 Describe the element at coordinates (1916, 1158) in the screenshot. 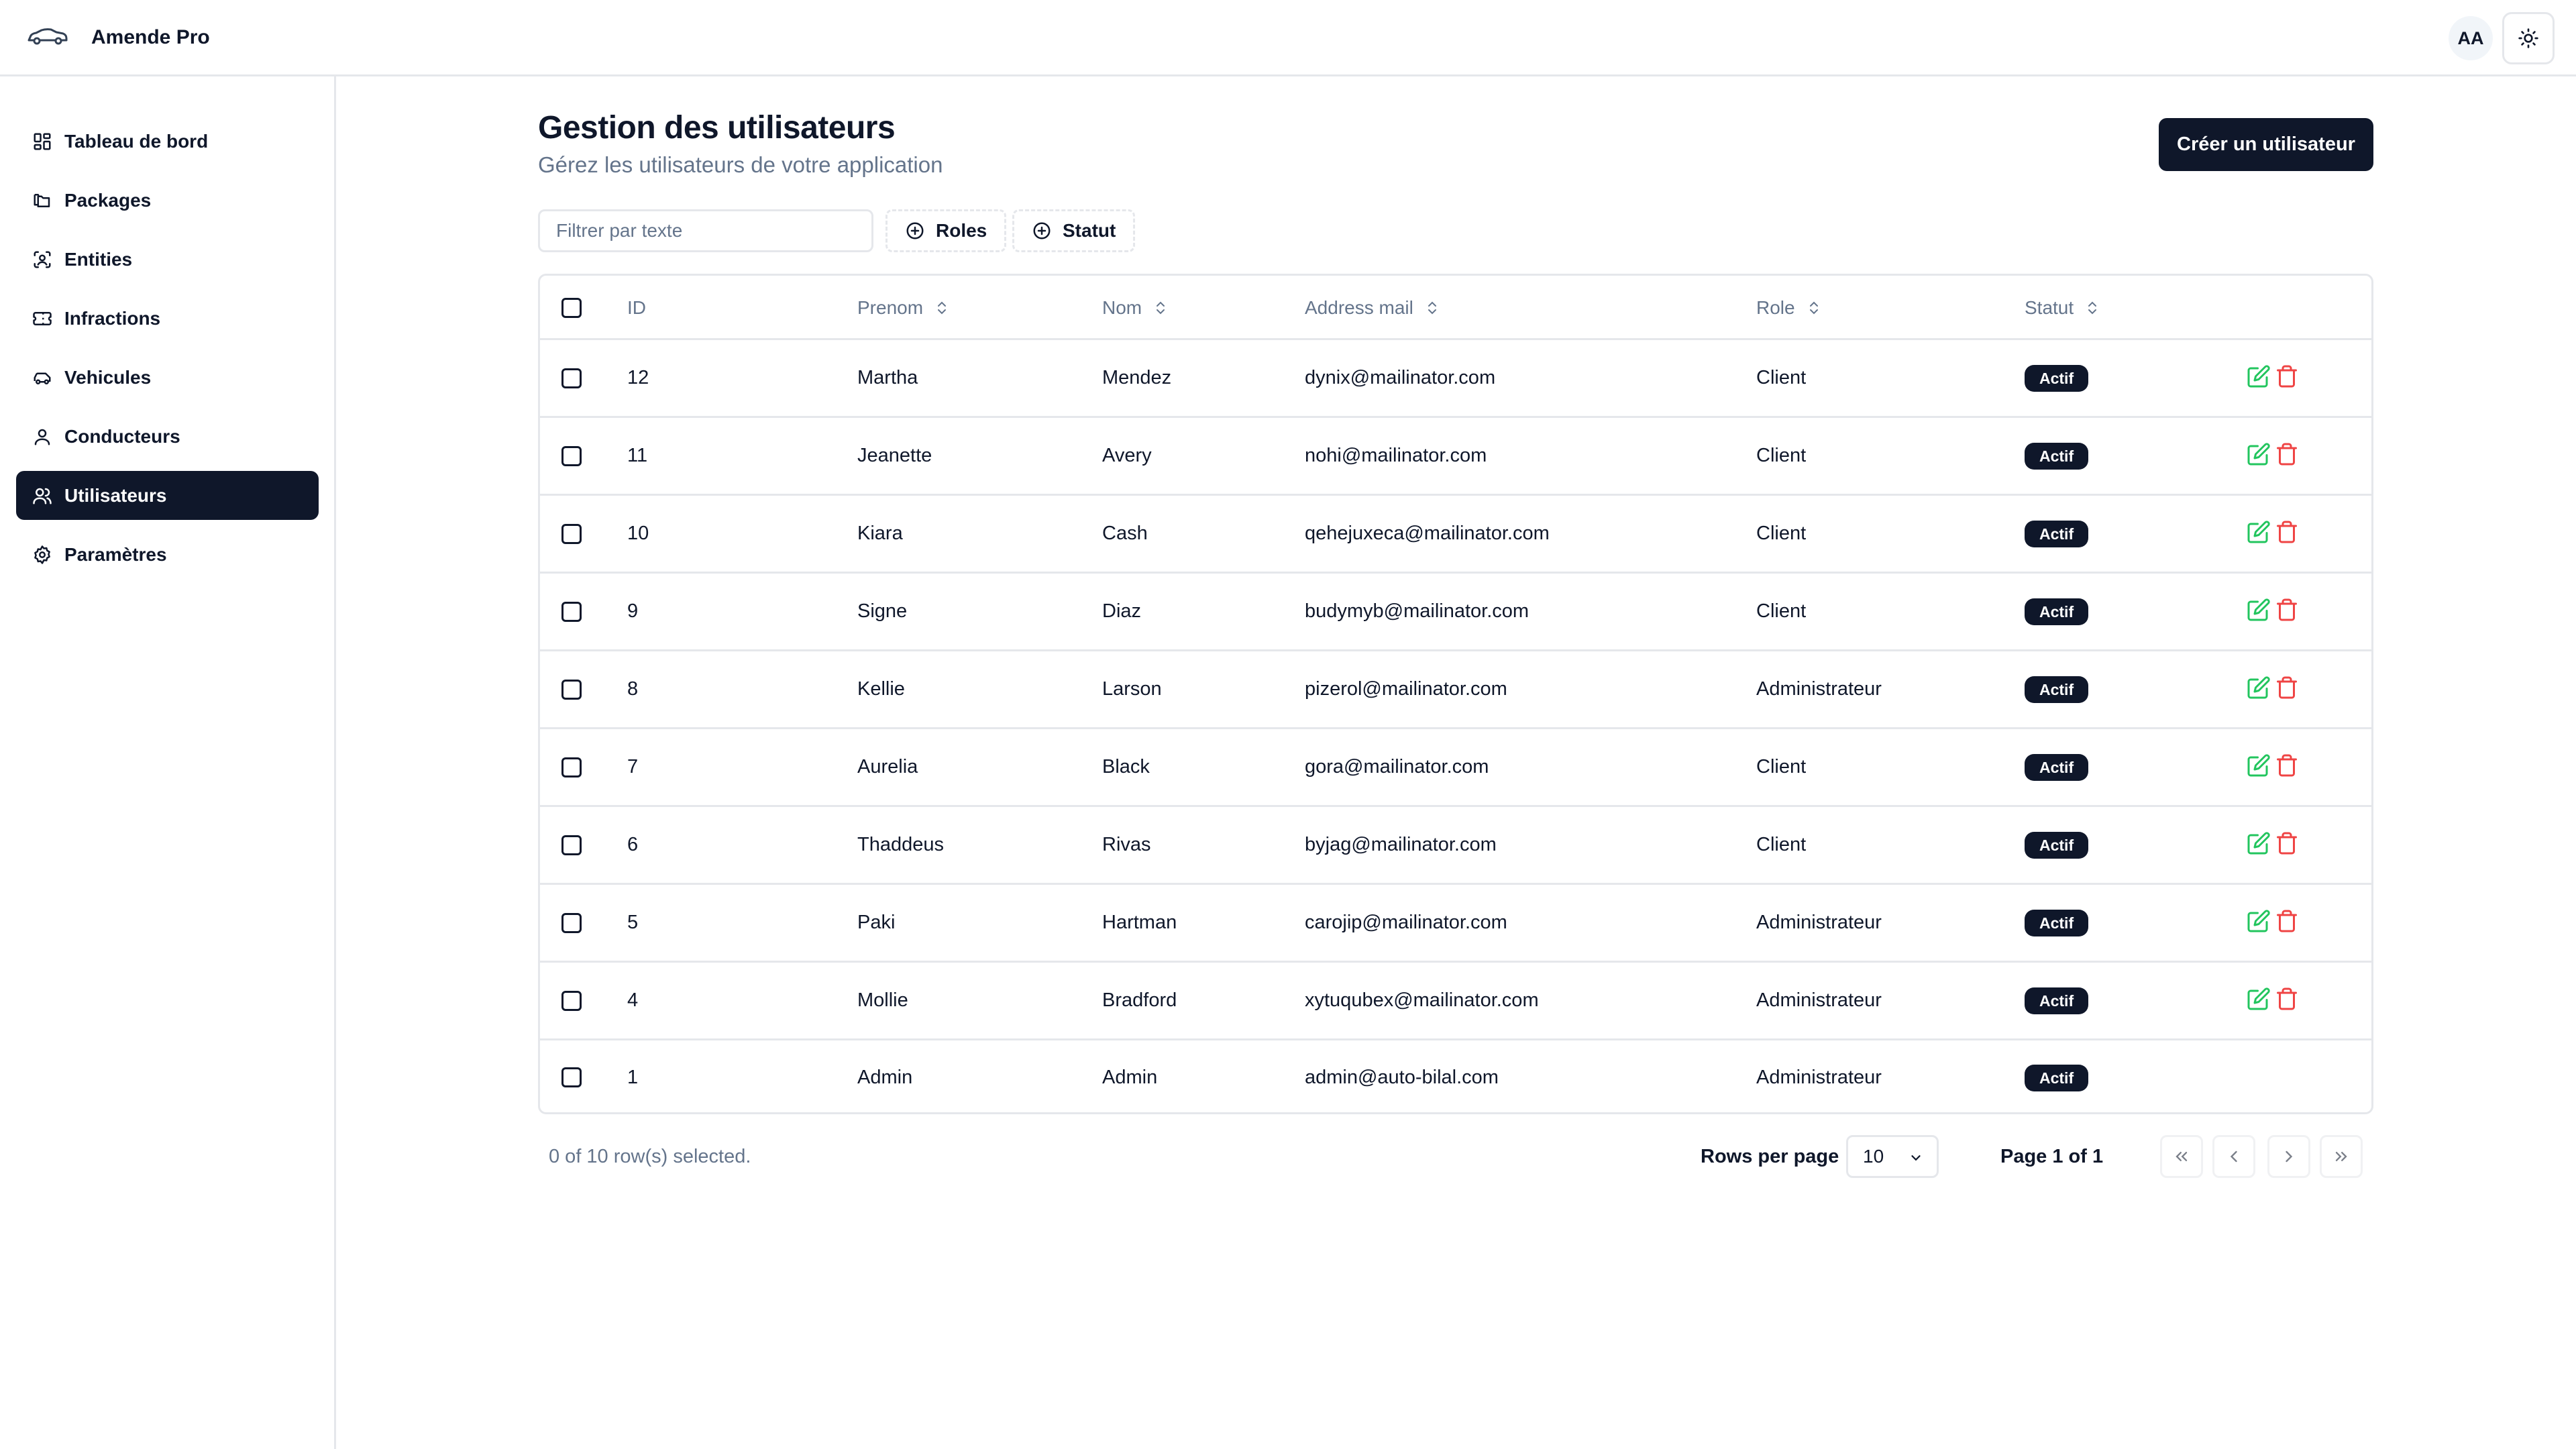

I see `chevron-down-icon` at that location.